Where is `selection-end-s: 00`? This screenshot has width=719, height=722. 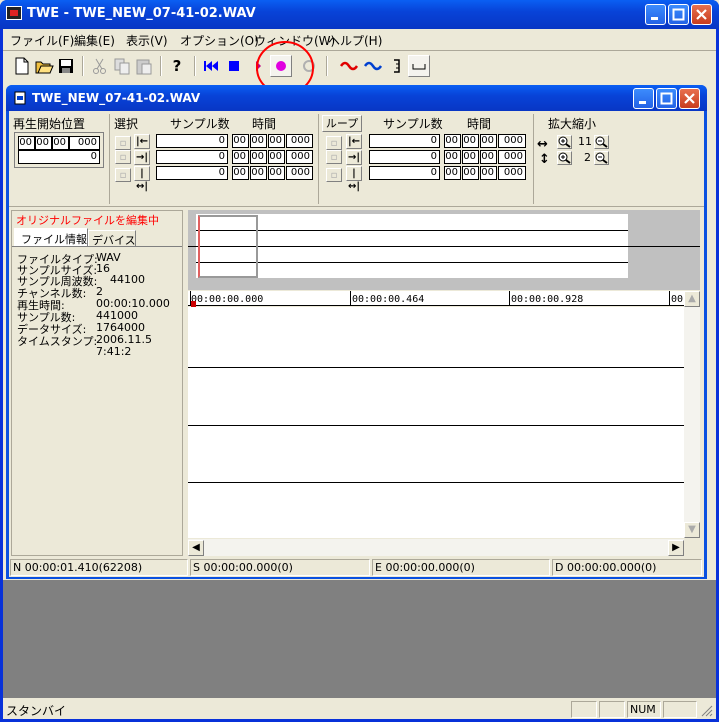 selection-end-s: 00 is located at coordinates (276, 157).